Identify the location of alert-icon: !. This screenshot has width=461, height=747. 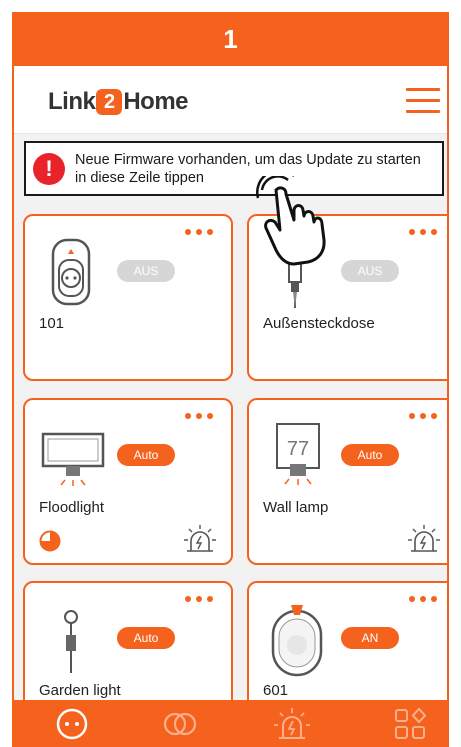
(49, 168).